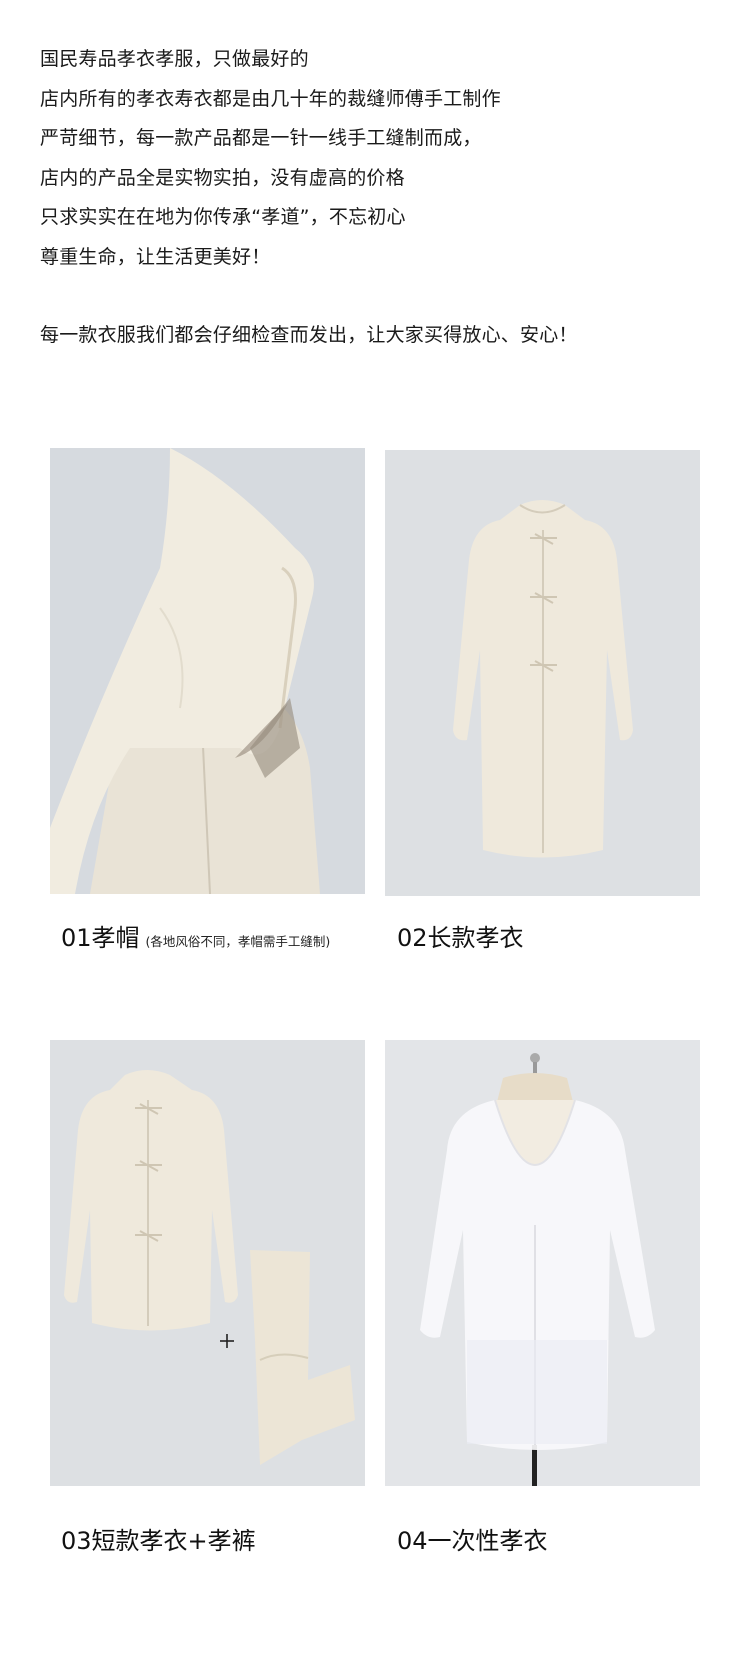  What do you see at coordinates (155, 256) in the screenshot?
I see `intro-line: 尊重生命，让生活更美好！` at bounding box center [155, 256].